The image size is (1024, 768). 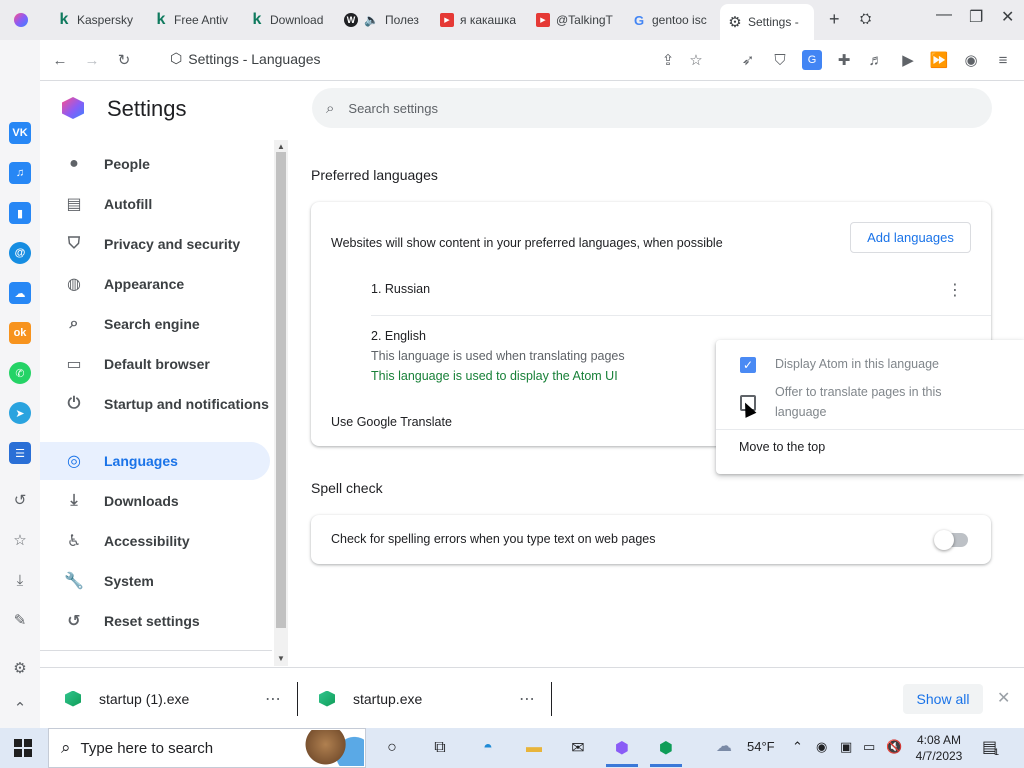 I want to click on mail-icon: @, so click(x=20, y=253).